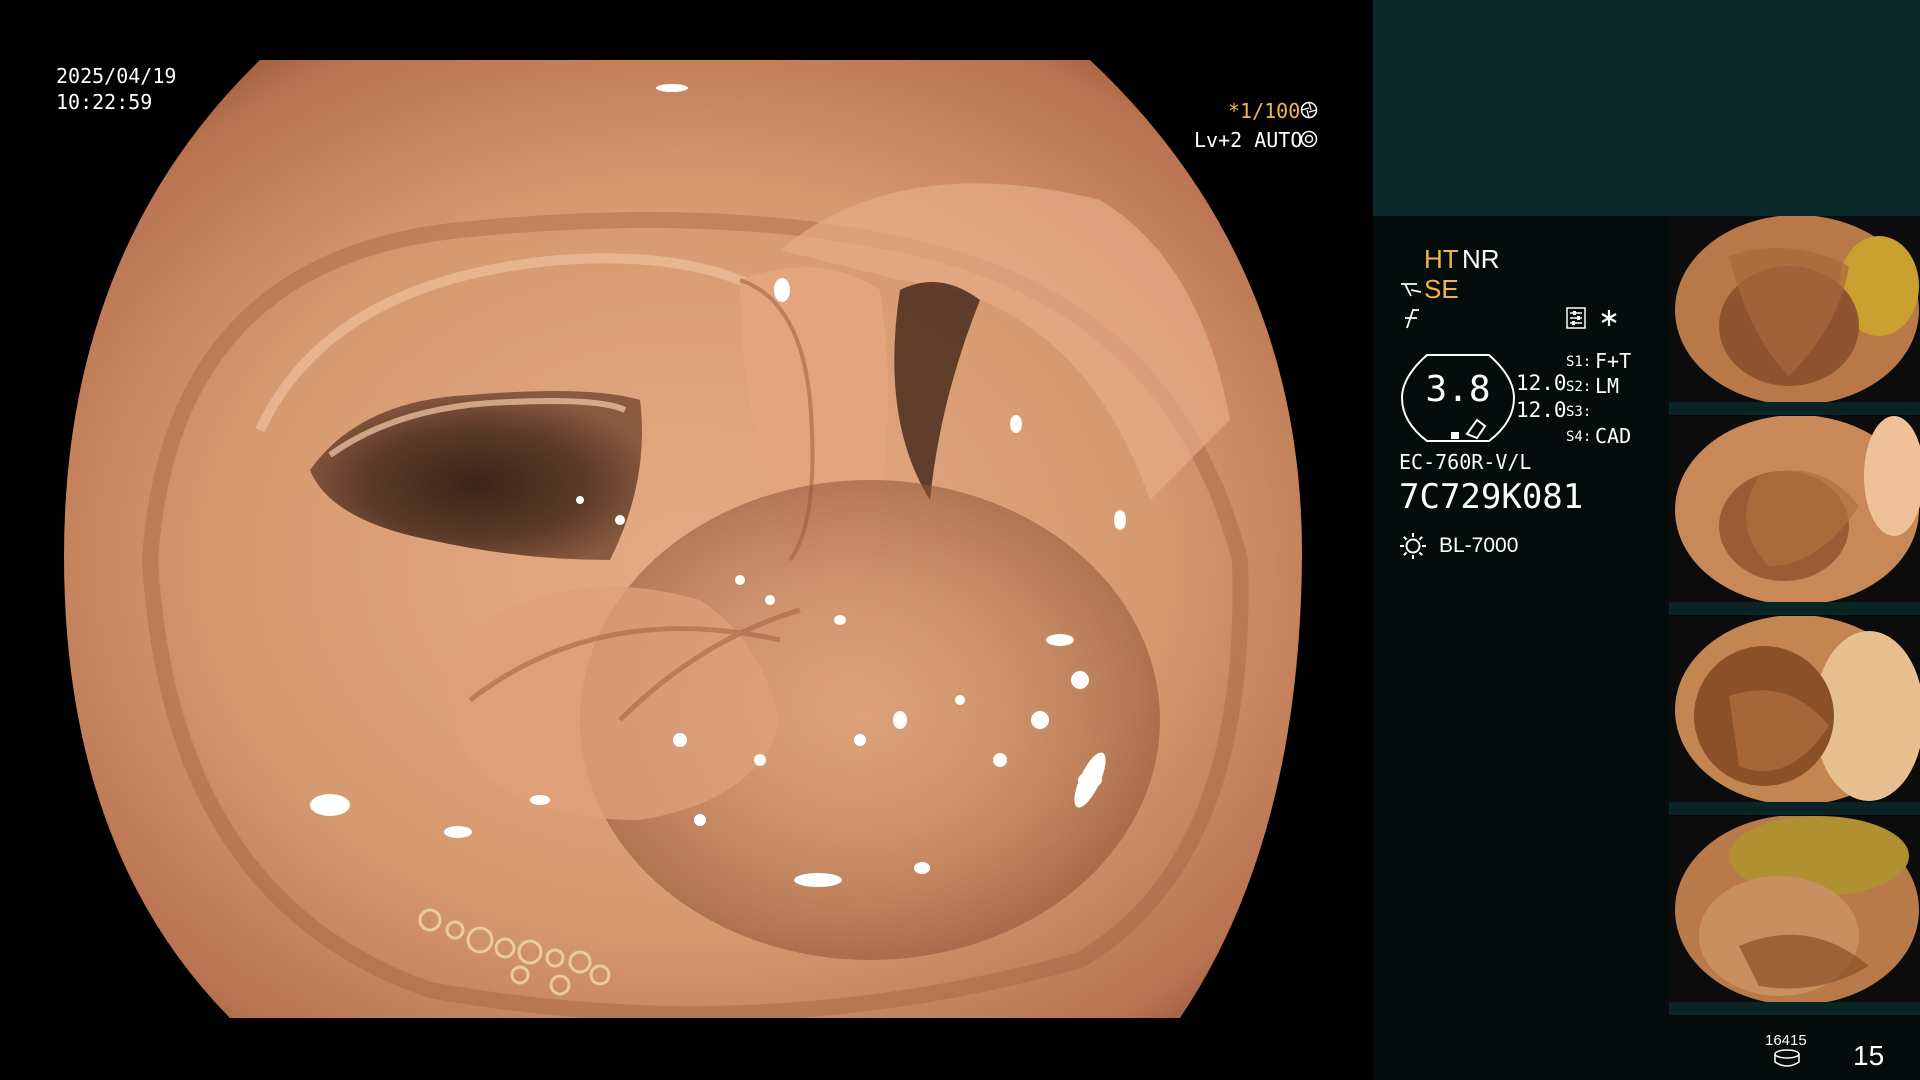 The width and height of the screenshot is (1920, 1080). I want to click on storage-disk-icon, so click(1787, 1058).